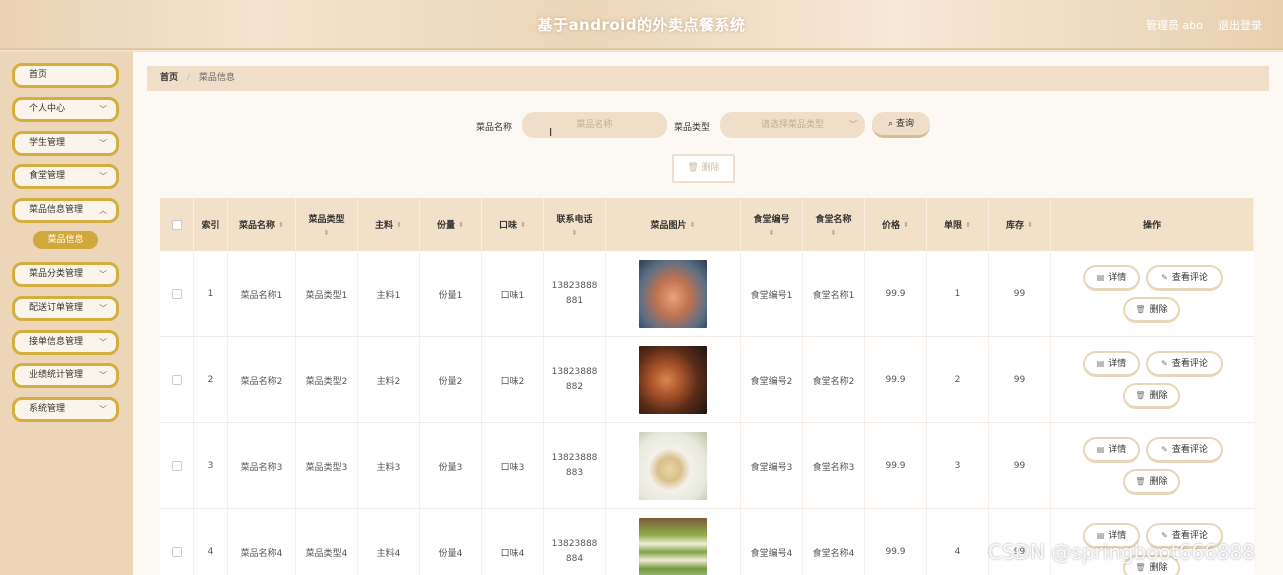 The image size is (1283, 575). Describe the element at coordinates (1189, 278) in the screenshot. I see `view-reviews-label: 查看评论` at that location.